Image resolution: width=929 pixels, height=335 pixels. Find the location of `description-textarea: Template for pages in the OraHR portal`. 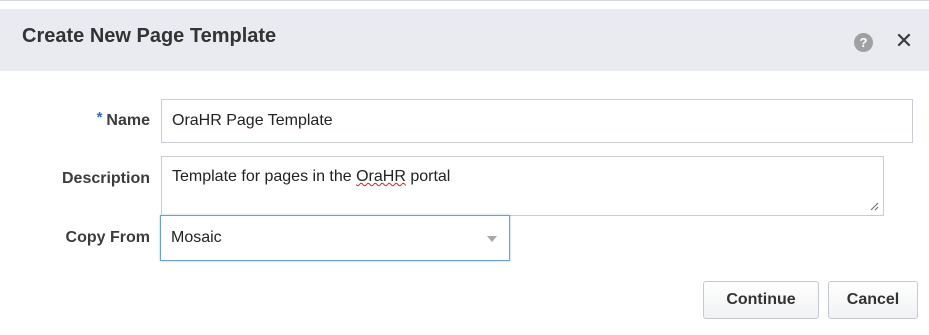

description-textarea: Template for pages in the OraHR portal is located at coordinates (522, 186).